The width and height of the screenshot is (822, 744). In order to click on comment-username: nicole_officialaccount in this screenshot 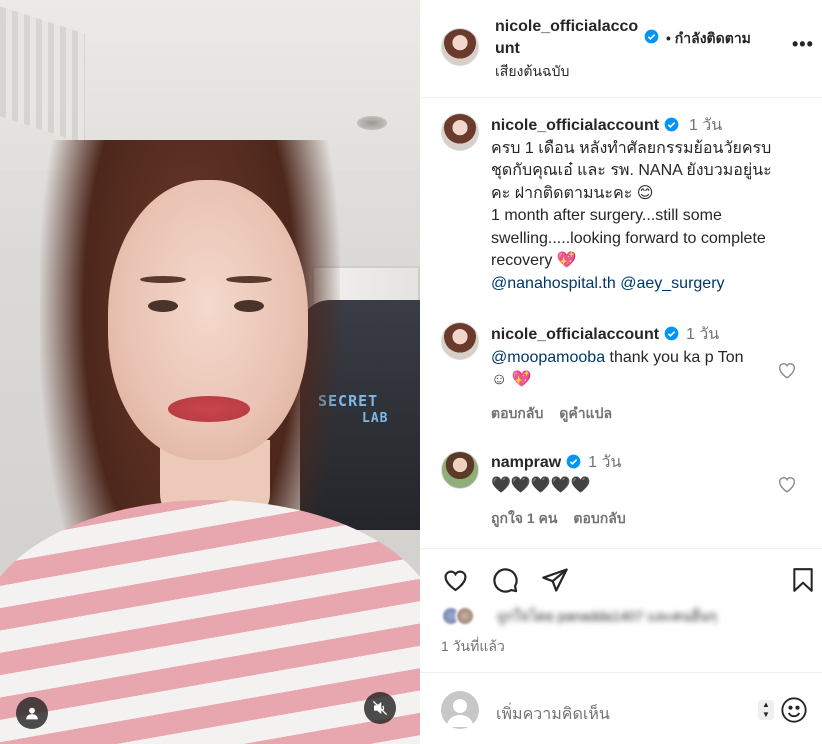, I will do `click(575, 334)`.